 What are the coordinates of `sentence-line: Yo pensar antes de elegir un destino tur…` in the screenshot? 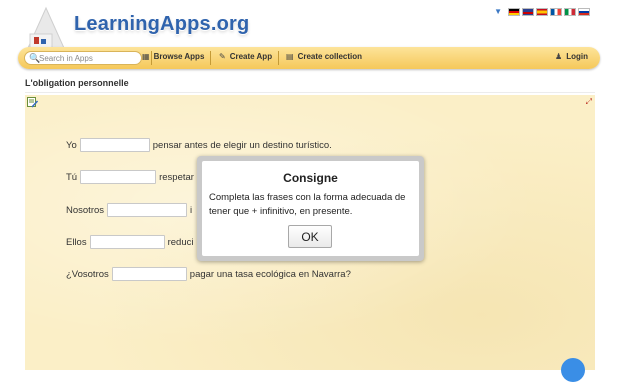 It's located at (199, 145).